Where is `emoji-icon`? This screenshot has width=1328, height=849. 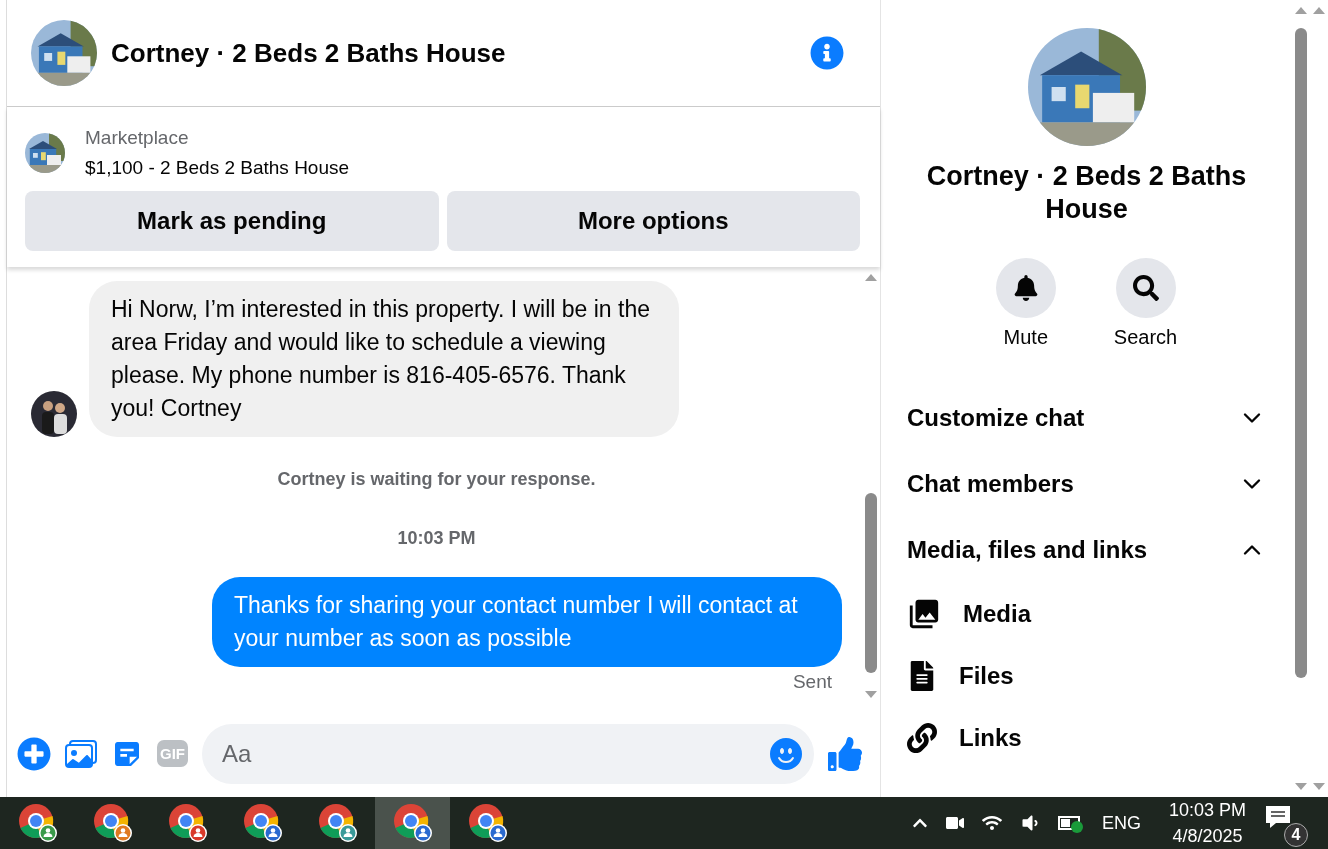
emoji-icon is located at coordinates (786, 753).